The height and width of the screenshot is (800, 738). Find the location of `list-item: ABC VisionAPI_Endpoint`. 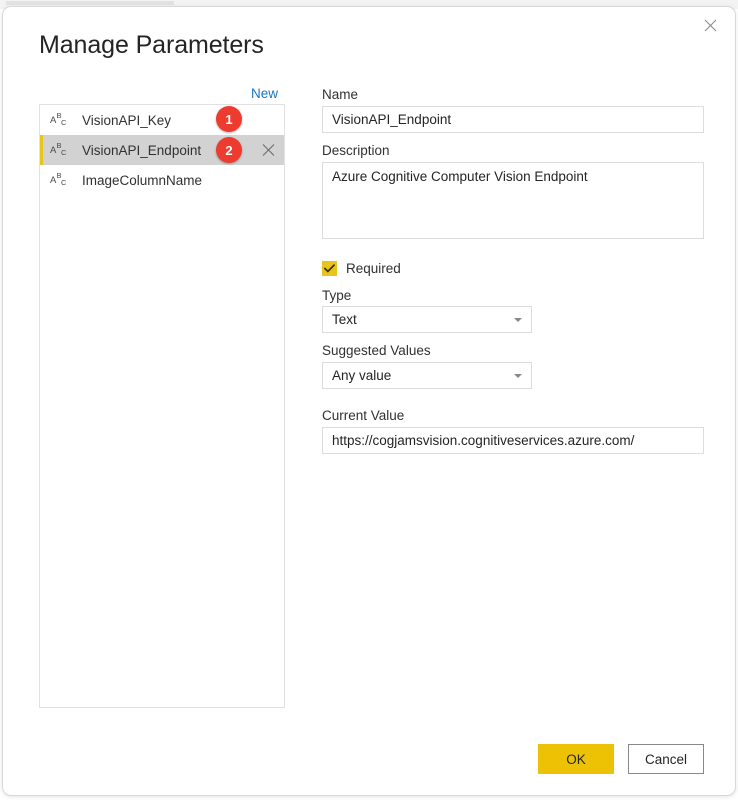

list-item: ABC VisionAPI_Endpoint is located at coordinates (162, 150).